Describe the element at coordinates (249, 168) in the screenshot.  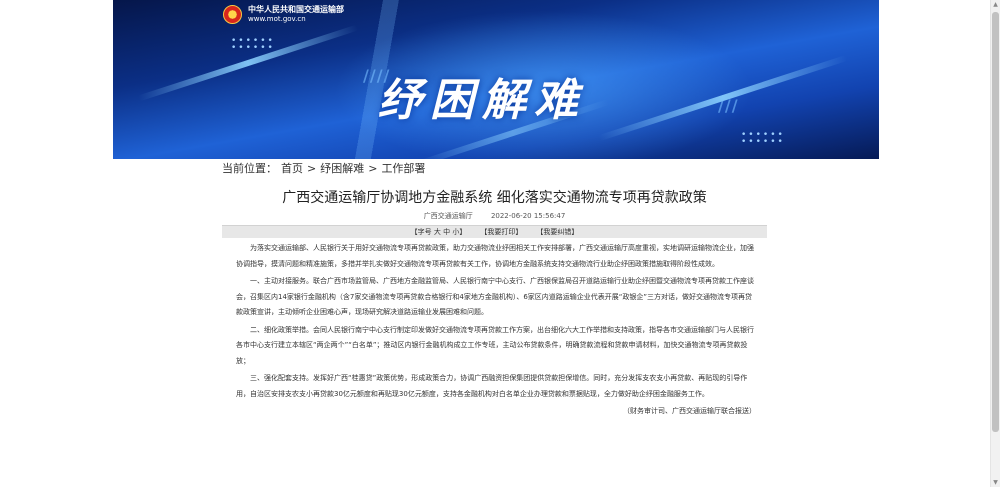
I see `breadcrumb-prefix: 当前位置：` at that location.